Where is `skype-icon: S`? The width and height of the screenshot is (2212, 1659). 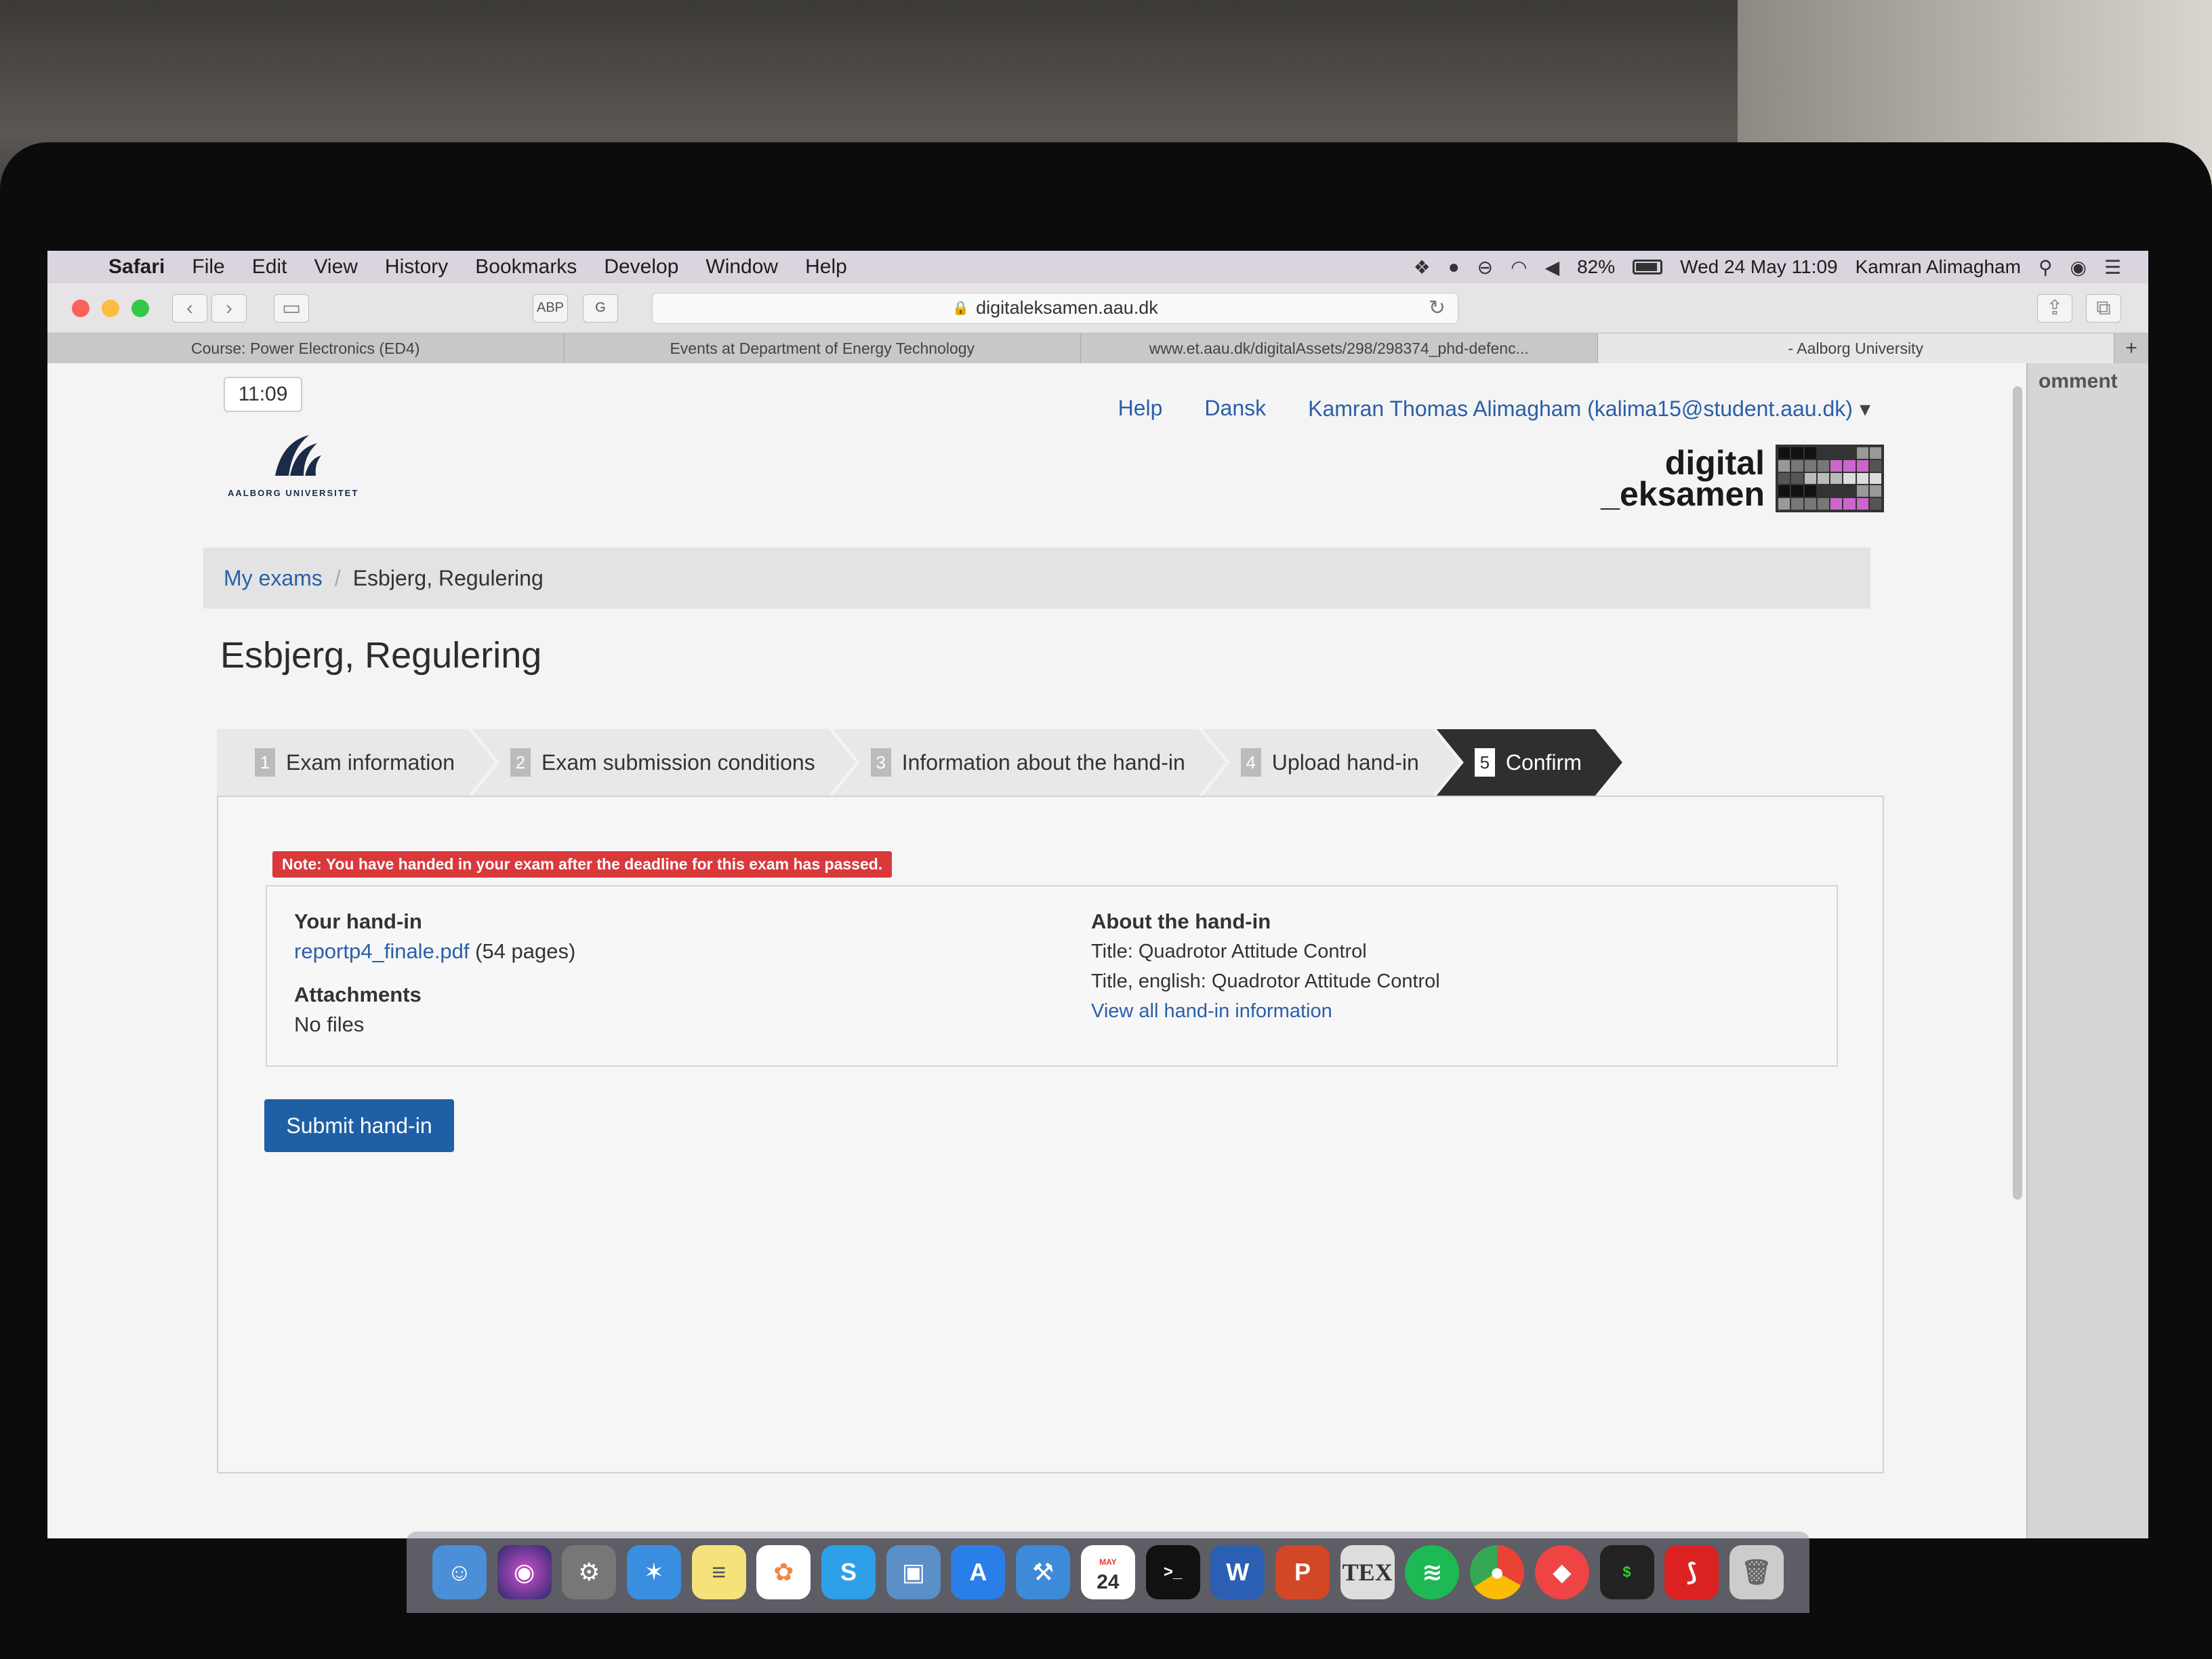 skype-icon: S is located at coordinates (848, 1572).